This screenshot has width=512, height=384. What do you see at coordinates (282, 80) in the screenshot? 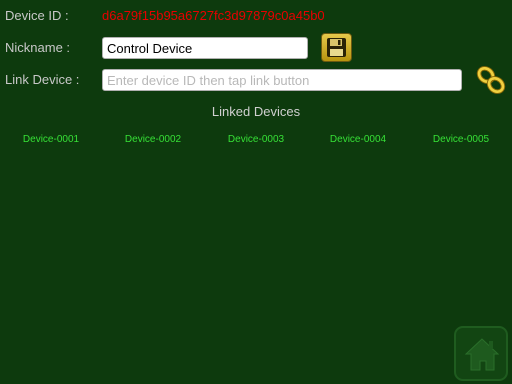
I see `link-device-input` at bounding box center [282, 80].